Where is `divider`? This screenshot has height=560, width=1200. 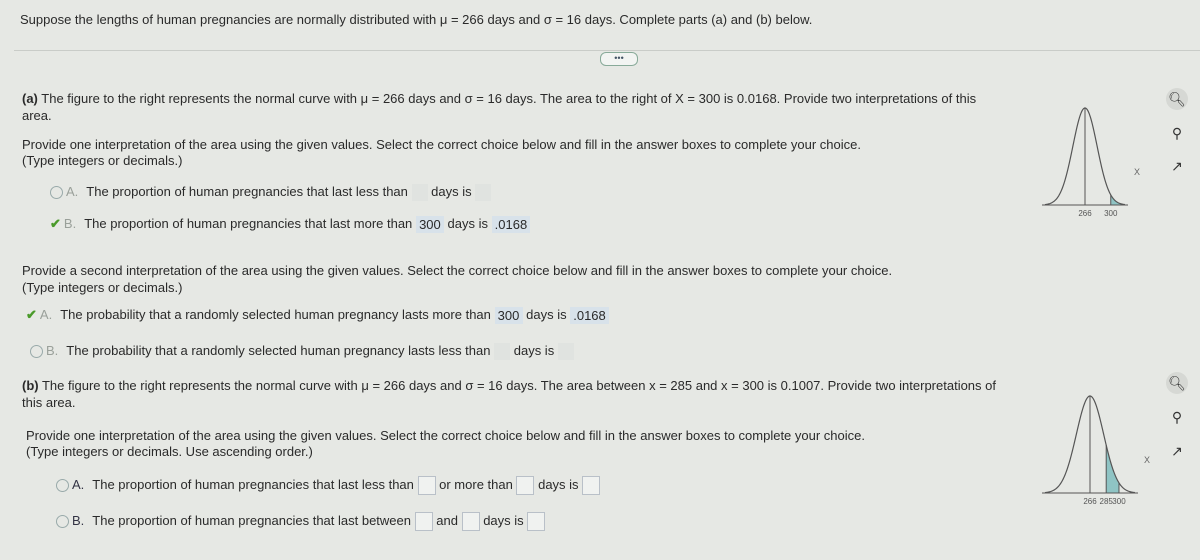
divider is located at coordinates (607, 50).